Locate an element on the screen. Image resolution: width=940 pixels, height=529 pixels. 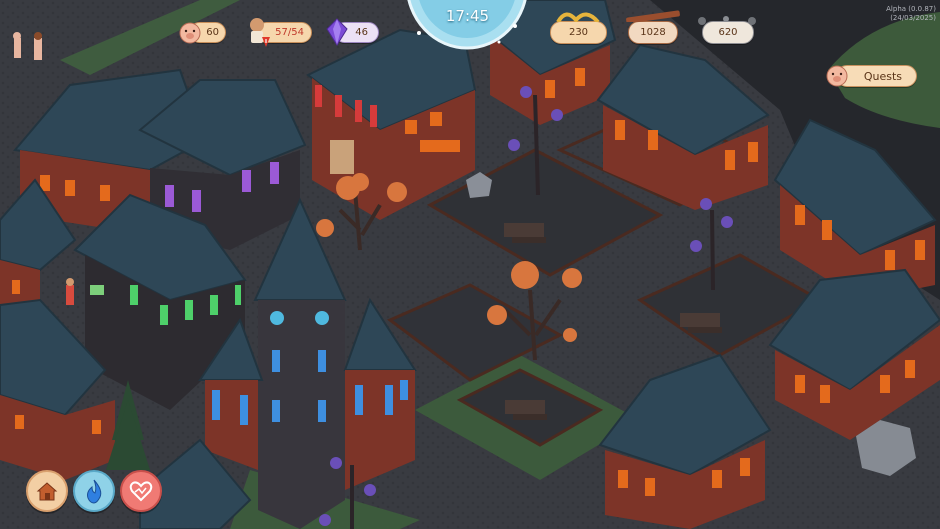
house-build-icon is located at coordinates (47, 491).